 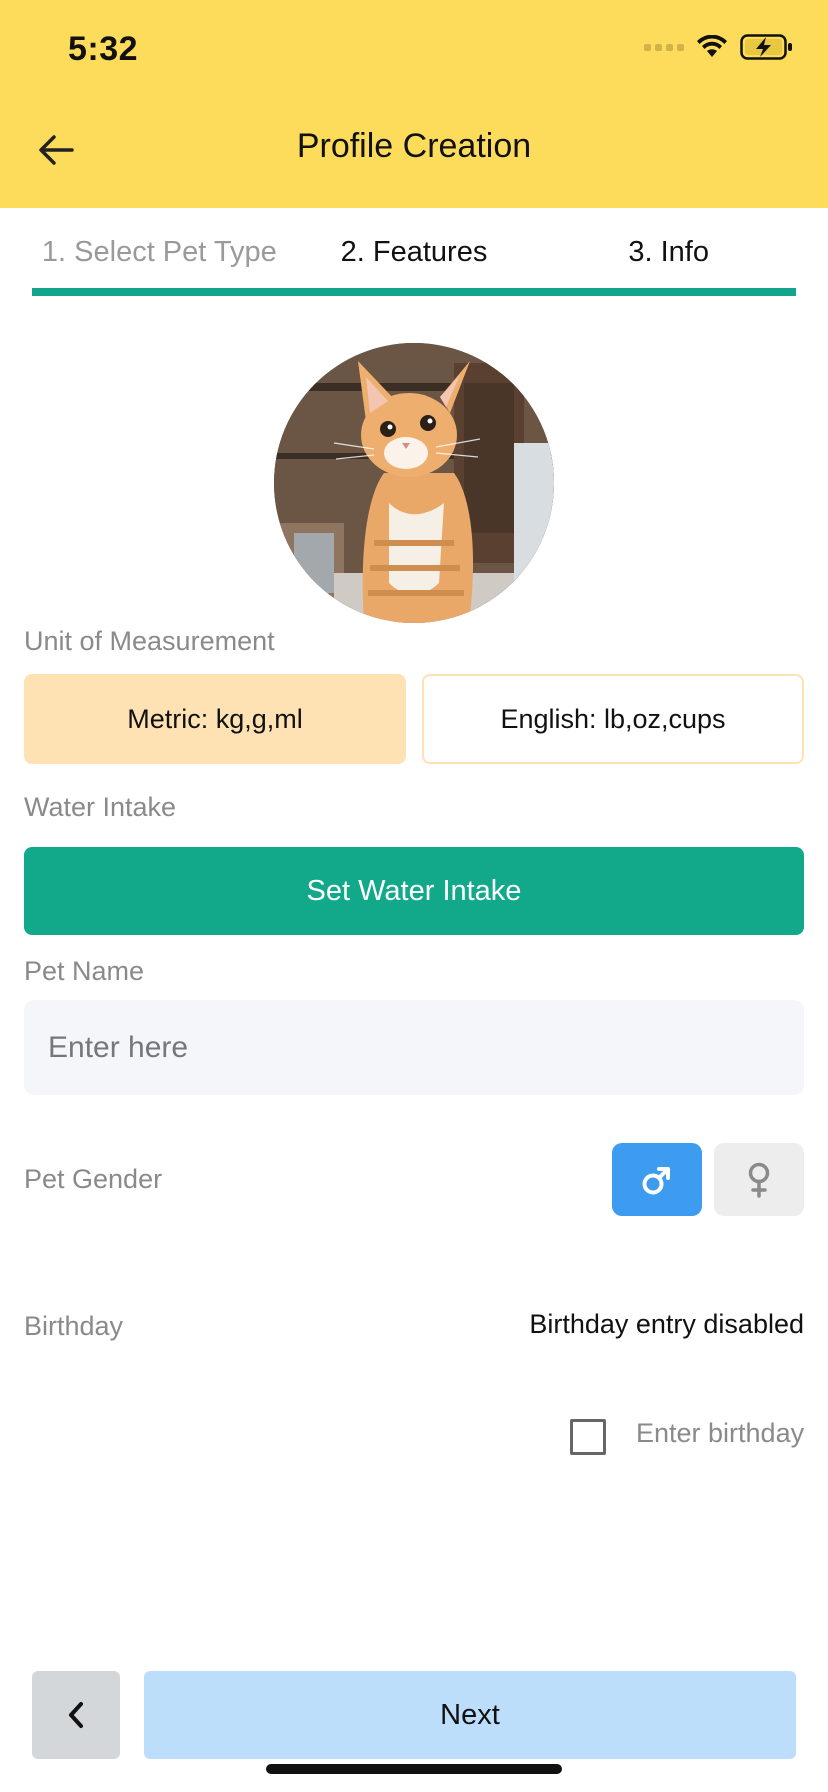 I want to click on cellular-signal-icon, so click(x=664, y=47).